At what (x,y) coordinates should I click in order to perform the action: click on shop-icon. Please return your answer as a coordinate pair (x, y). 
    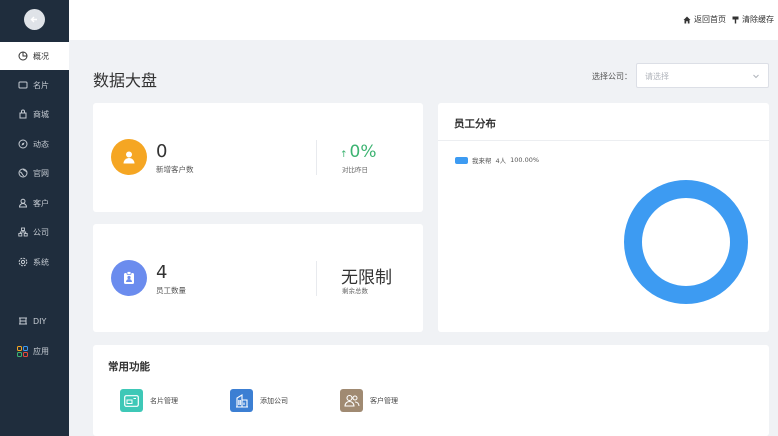
    Looking at the image, I should click on (22, 114).